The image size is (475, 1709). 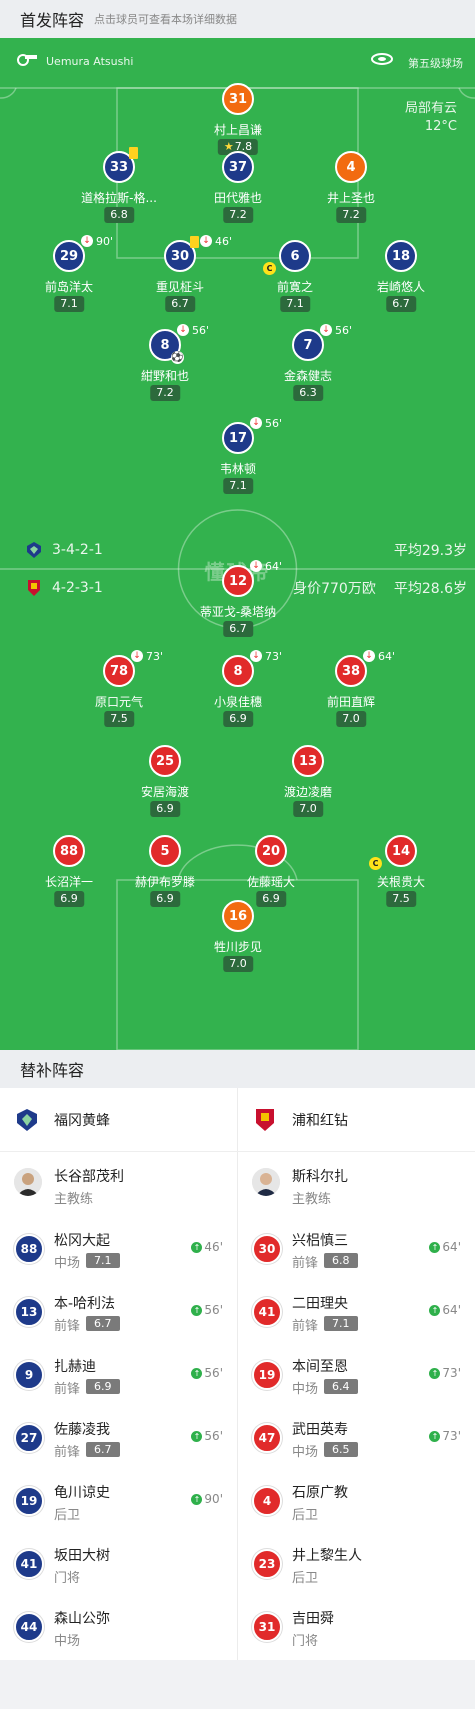 What do you see at coordinates (238, 190) in the screenshot?
I see `player-home-2: 37 田代雅也 7.2` at bounding box center [238, 190].